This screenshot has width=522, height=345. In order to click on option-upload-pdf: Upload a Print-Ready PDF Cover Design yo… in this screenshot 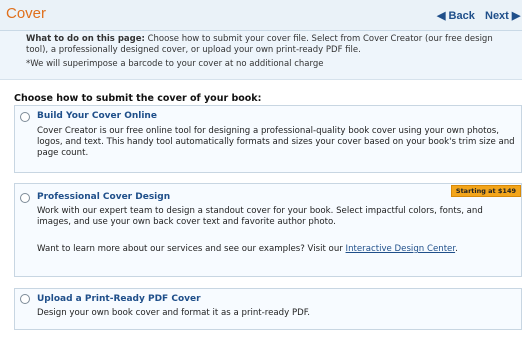, I will do `click(268, 309)`.